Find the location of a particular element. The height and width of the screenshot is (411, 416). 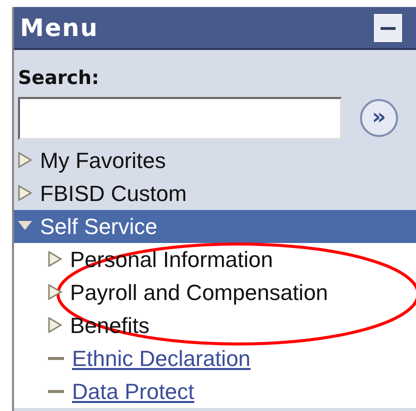

menu-link: Ethnic Declaration is located at coordinates (161, 358).